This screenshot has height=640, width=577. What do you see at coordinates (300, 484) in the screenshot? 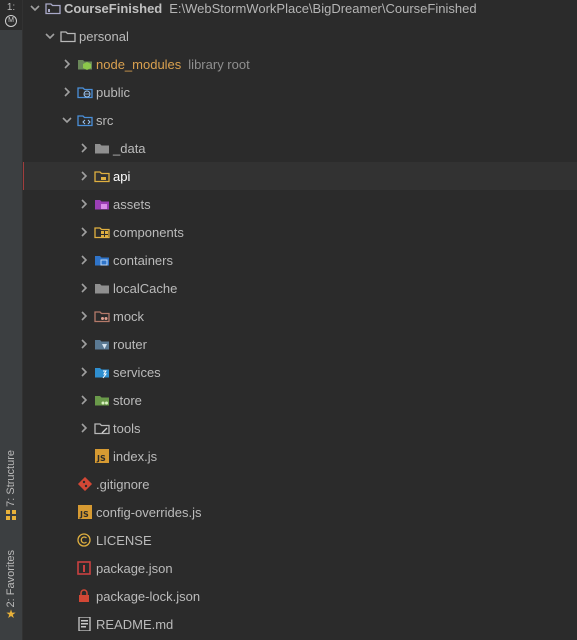
I see `tree-row-gitignore: .gitignore` at bounding box center [300, 484].